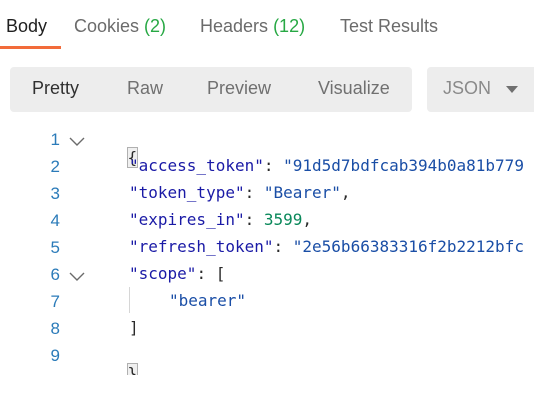 The height and width of the screenshot is (406, 534). I want to click on open-bracket: [, so click(220, 273).